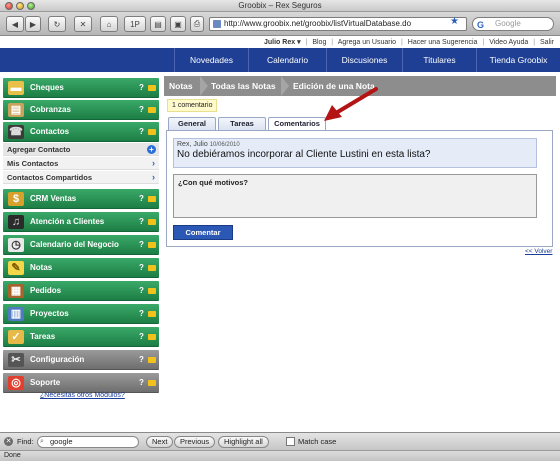  What do you see at coordinates (367, 42) in the screenshot?
I see `add-user-link: Agrega un Usuario` at bounding box center [367, 42].